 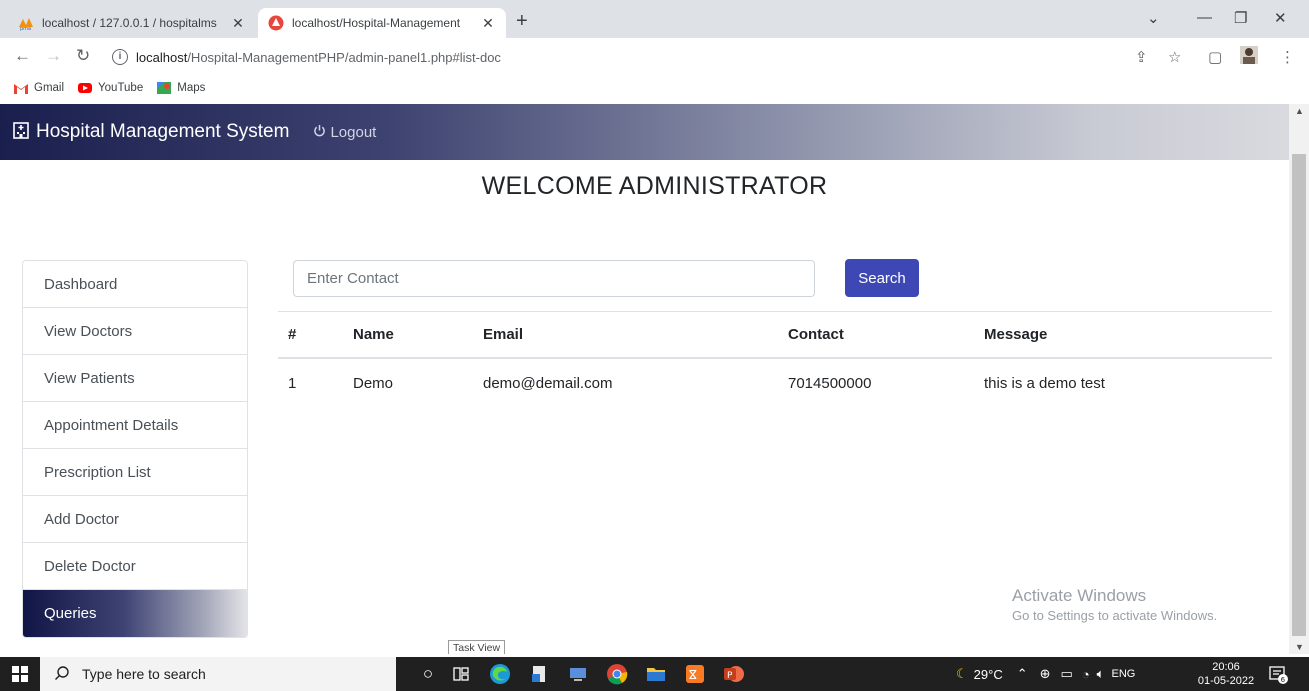 I want to click on page-scrollbar: ▲ ▼, so click(x=1299, y=379).